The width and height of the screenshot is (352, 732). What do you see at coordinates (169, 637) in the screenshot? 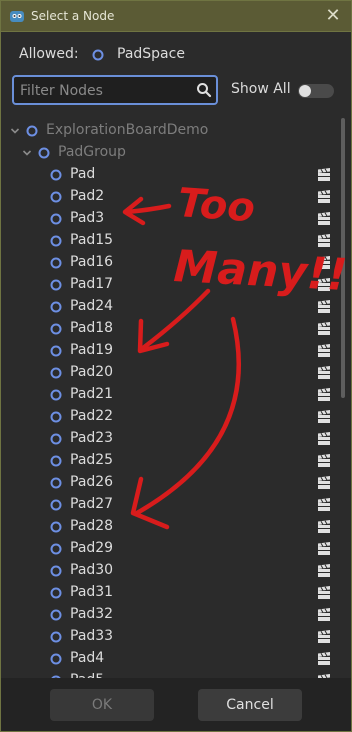
I see `tree-row-pad: Pad33` at bounding box center [169, 637].